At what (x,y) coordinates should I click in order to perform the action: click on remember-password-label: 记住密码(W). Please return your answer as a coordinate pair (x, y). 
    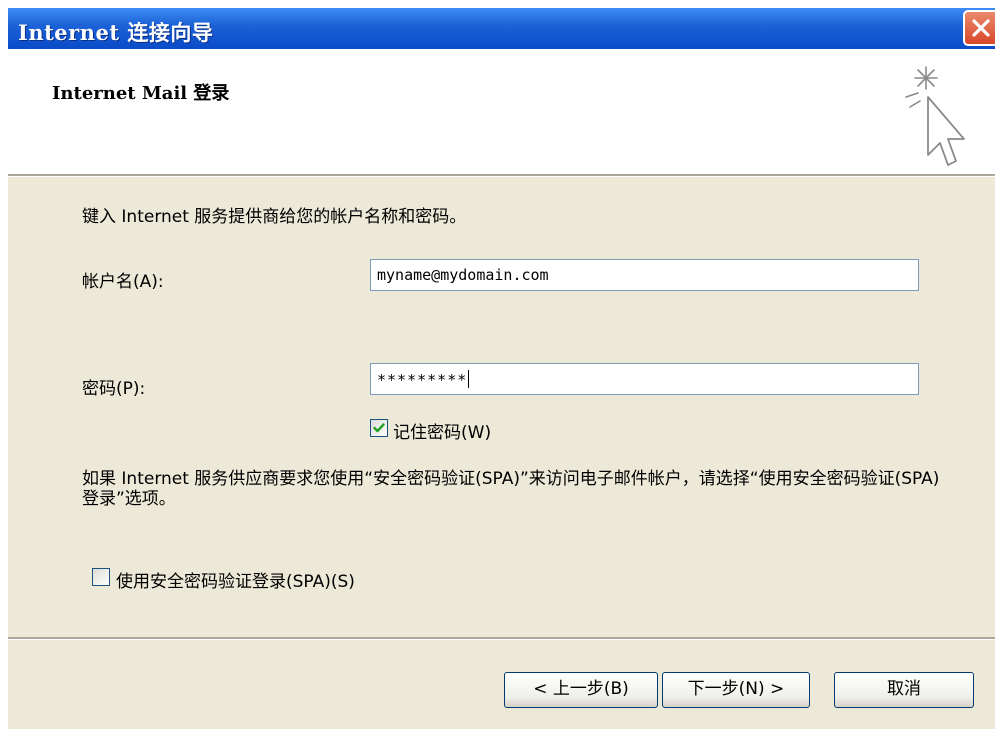
    Looking at the image, I should click on (442, 430).